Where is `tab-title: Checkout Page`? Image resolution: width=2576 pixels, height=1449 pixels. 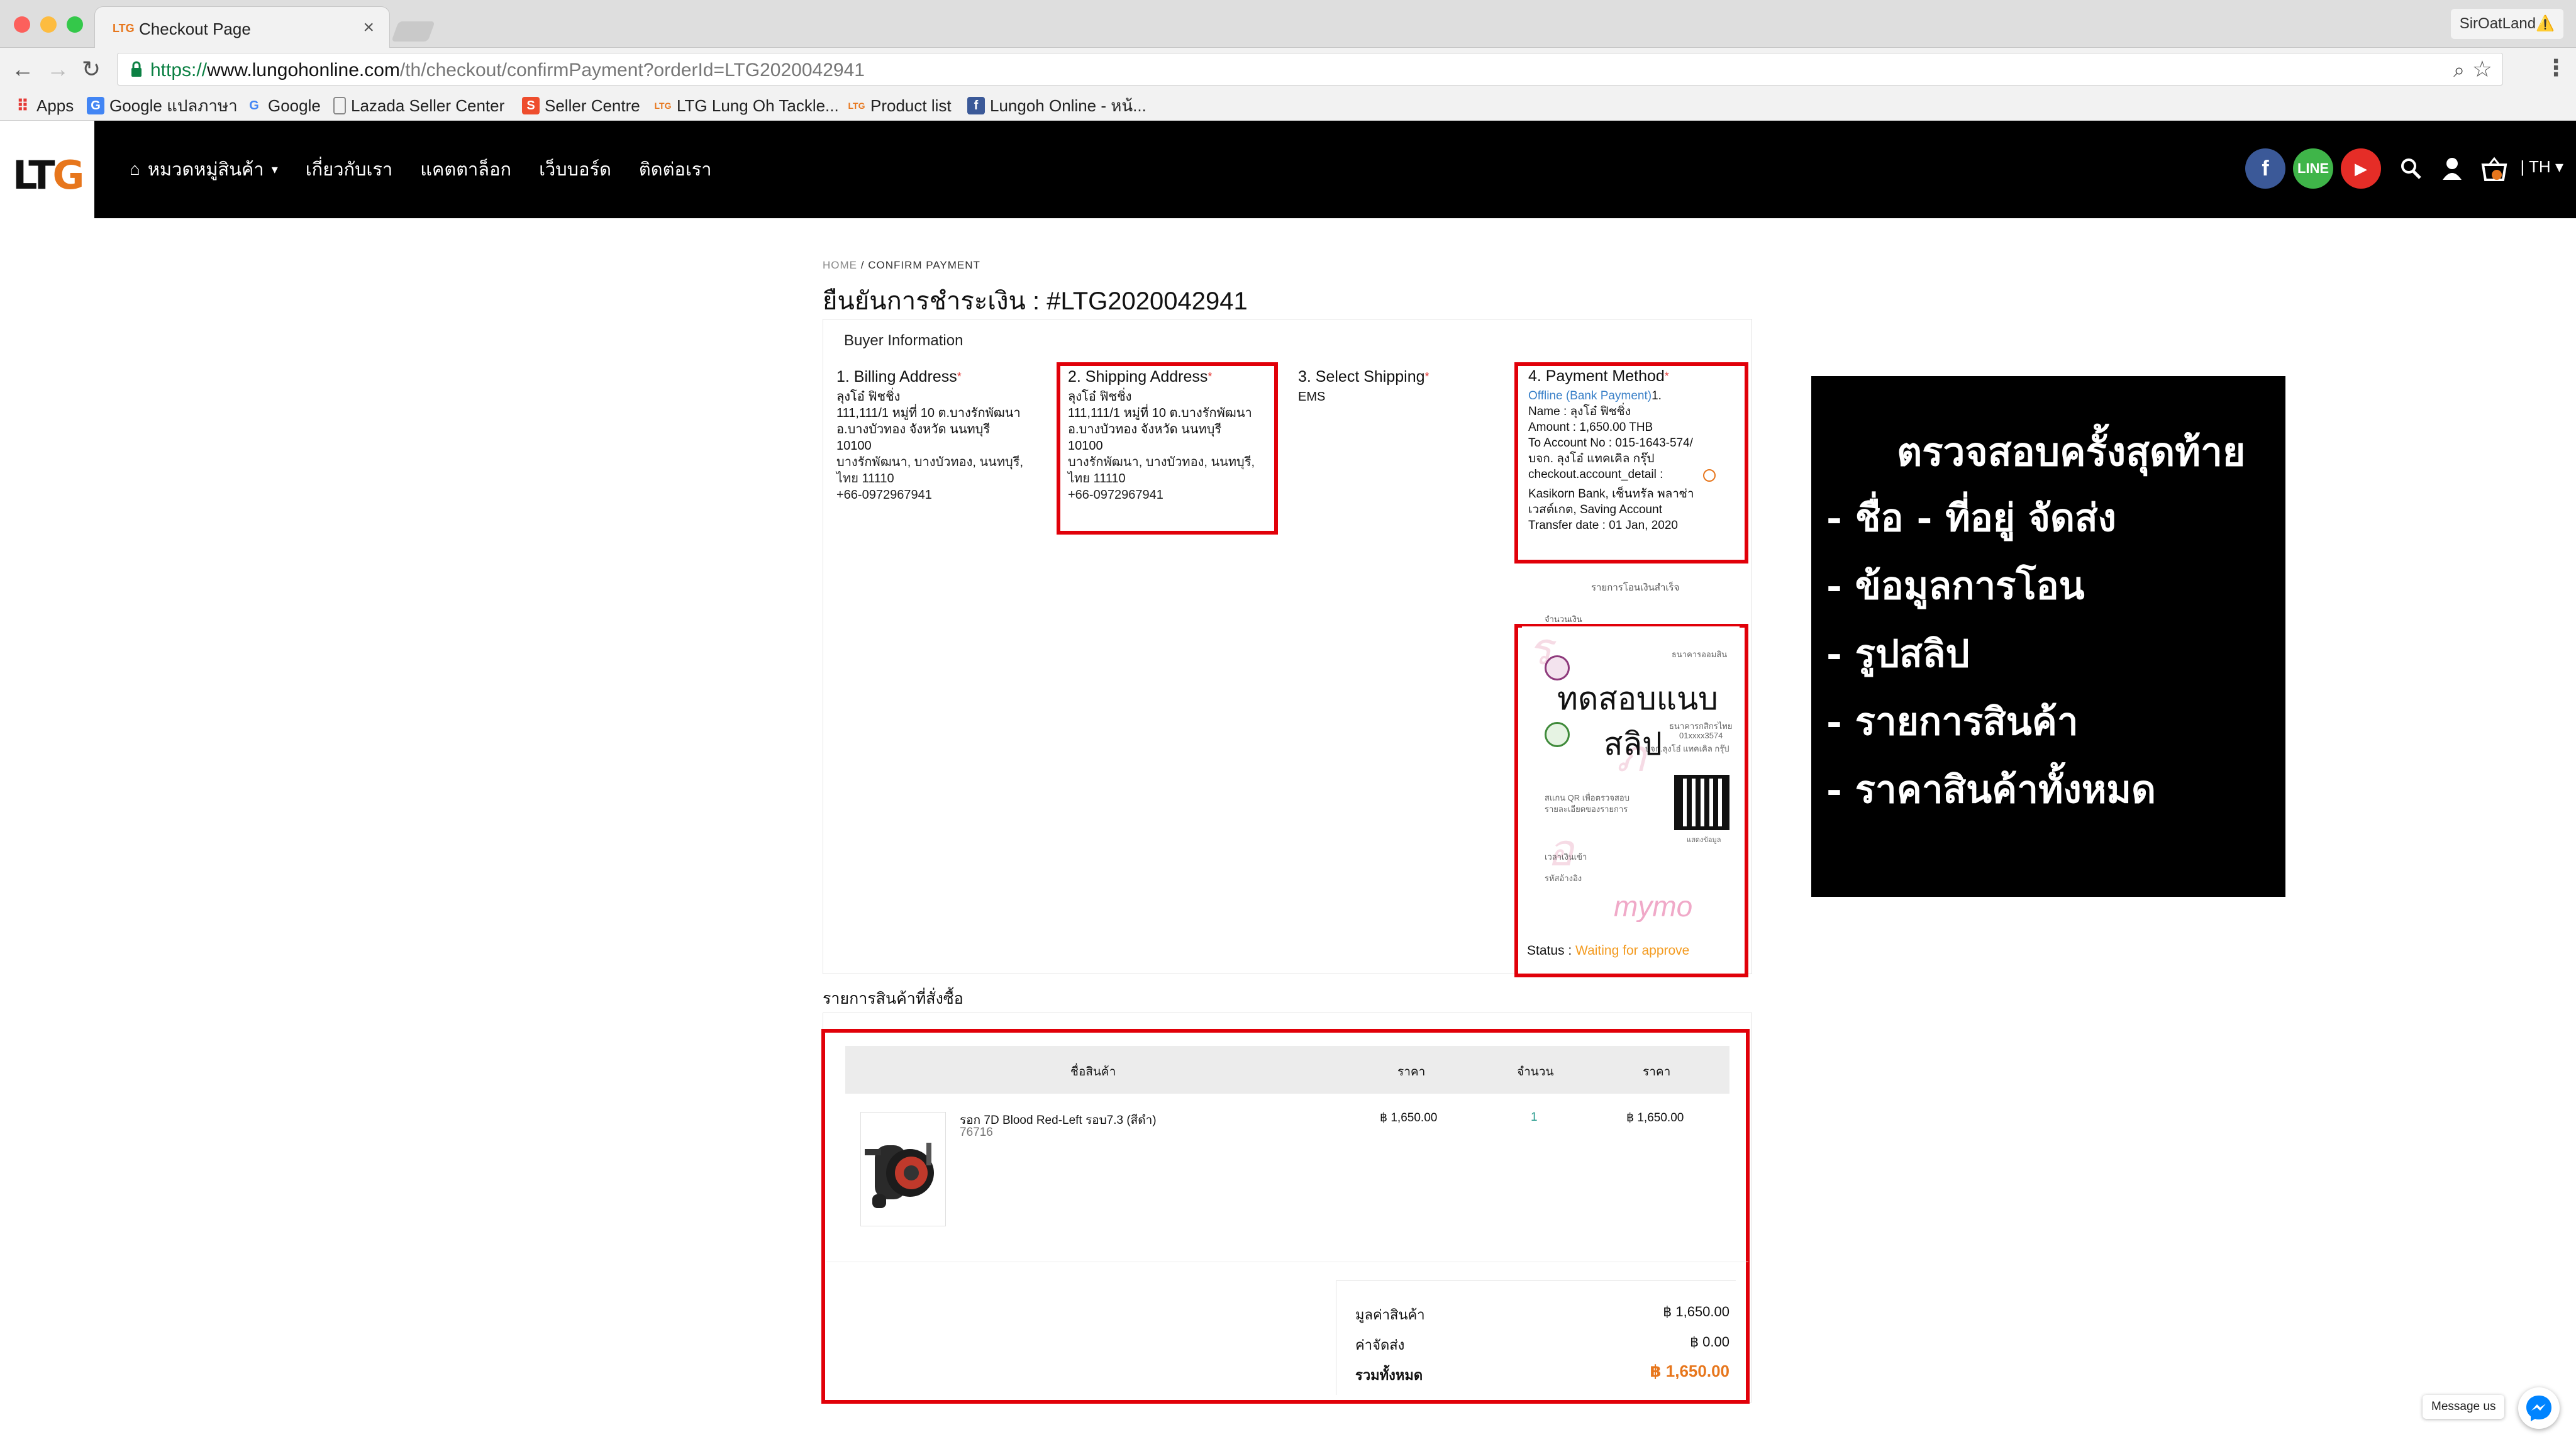
tab-title: Checkout Page is located at coordinates (195, 28).